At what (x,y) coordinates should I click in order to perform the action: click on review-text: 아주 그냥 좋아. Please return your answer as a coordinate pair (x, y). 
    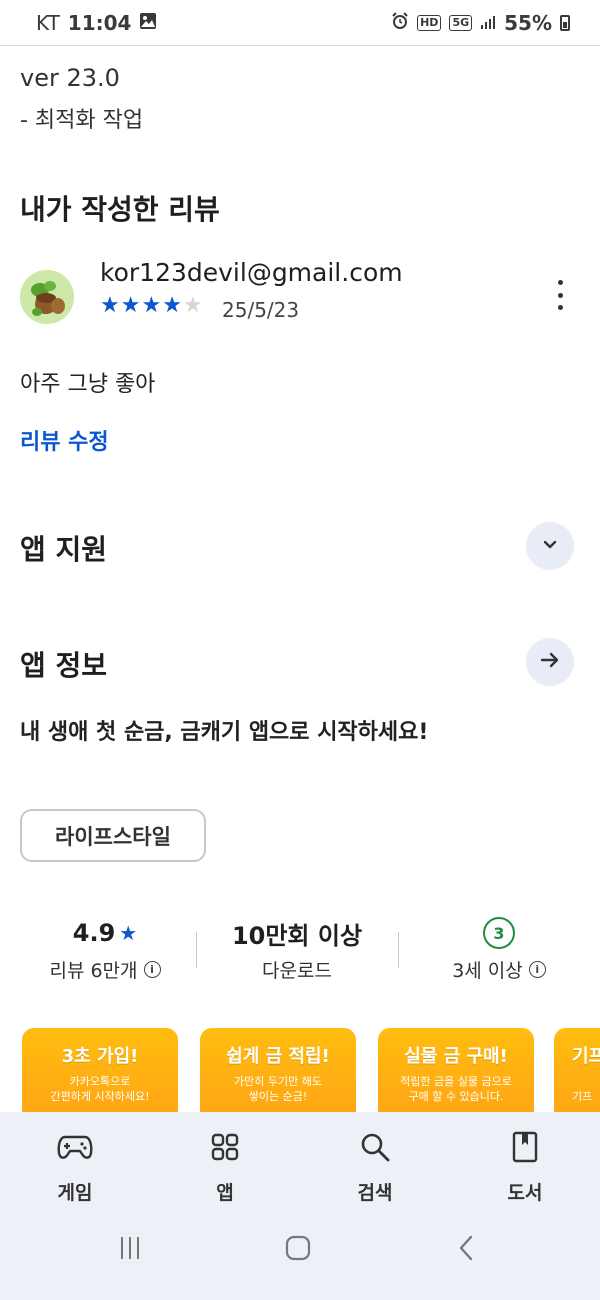
    Looking at the image, I should click on (88, 384).